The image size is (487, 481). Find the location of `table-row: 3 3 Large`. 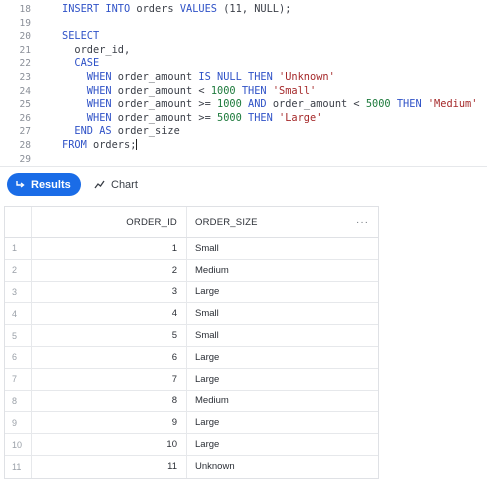

table-row: 3 3 Large is located at coordinates (192, 292).